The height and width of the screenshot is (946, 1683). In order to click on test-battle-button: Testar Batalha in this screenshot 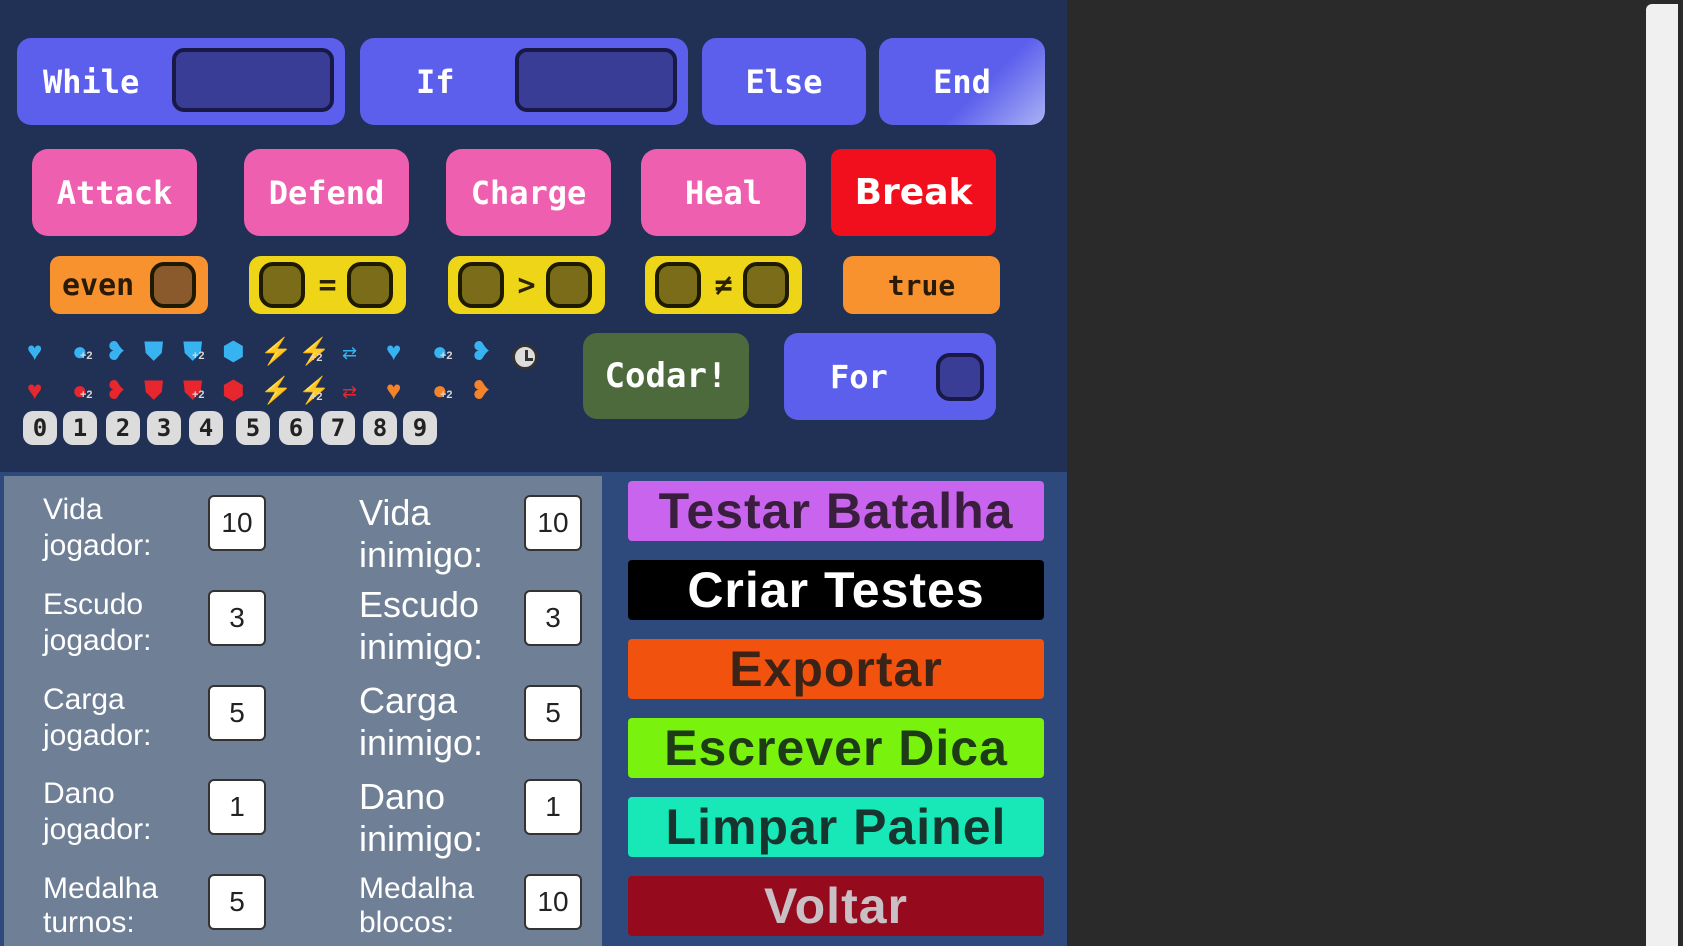, I will do `click(836, 511)`.